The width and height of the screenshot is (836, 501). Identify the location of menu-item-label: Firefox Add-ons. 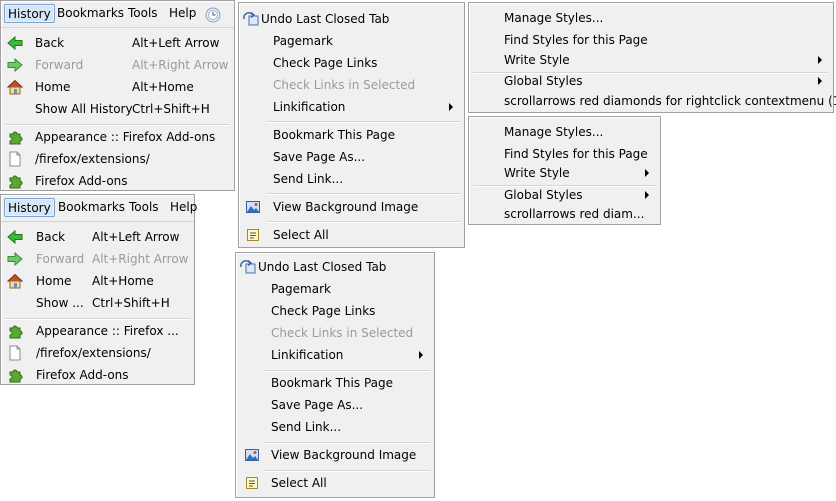
(82, 375).